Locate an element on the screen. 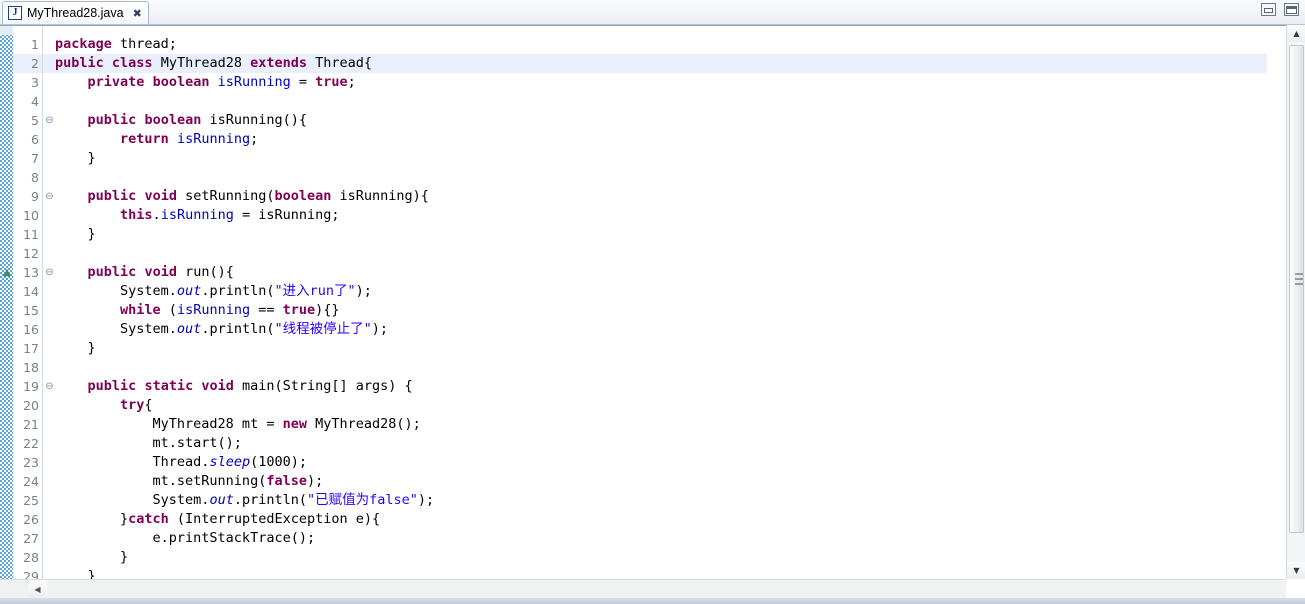 The height and width of the screenshot is (604, 1305). code-token-kw: try is located at coordinates (132, 405).